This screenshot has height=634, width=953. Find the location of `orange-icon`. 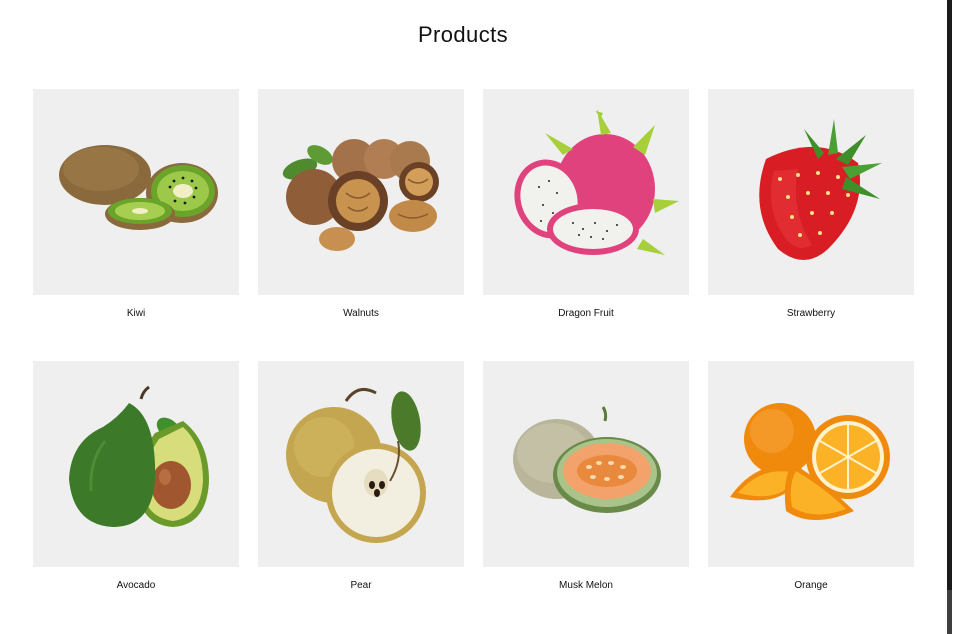

orange-icon is located at coordinates (810, 461).